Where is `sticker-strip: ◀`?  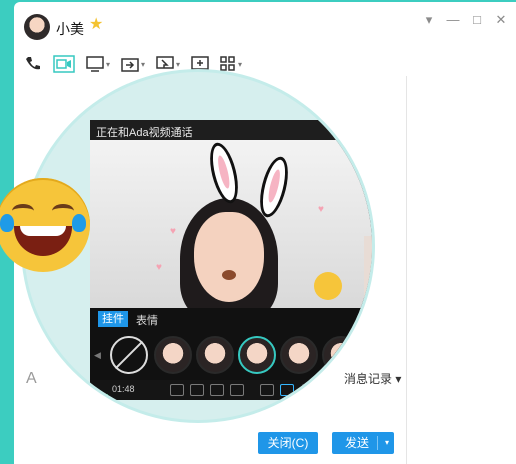 sticker-strip: ◀ is located at coordinates (231, 355).